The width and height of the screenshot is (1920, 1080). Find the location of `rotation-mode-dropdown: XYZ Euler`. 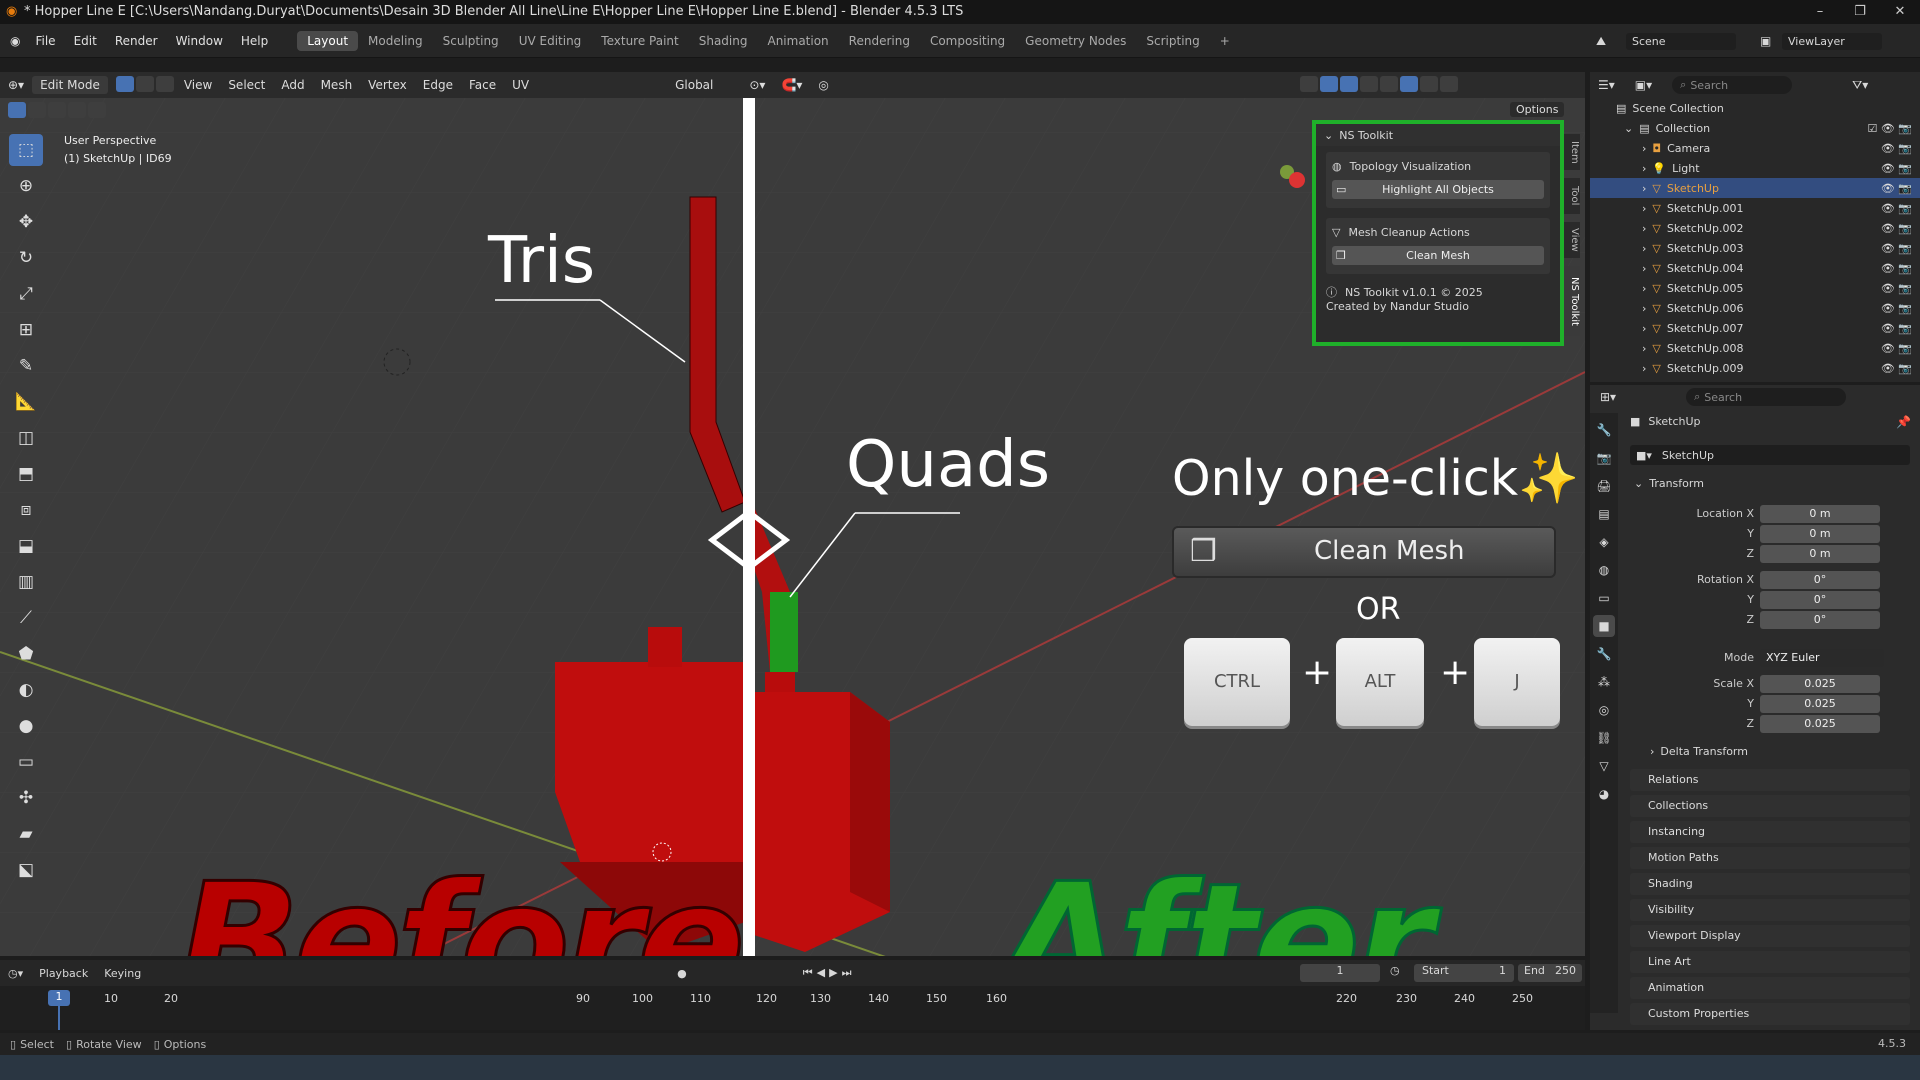

rotation-mode-dropdown: XYZ Euler is located at coordinates (1822, 658).